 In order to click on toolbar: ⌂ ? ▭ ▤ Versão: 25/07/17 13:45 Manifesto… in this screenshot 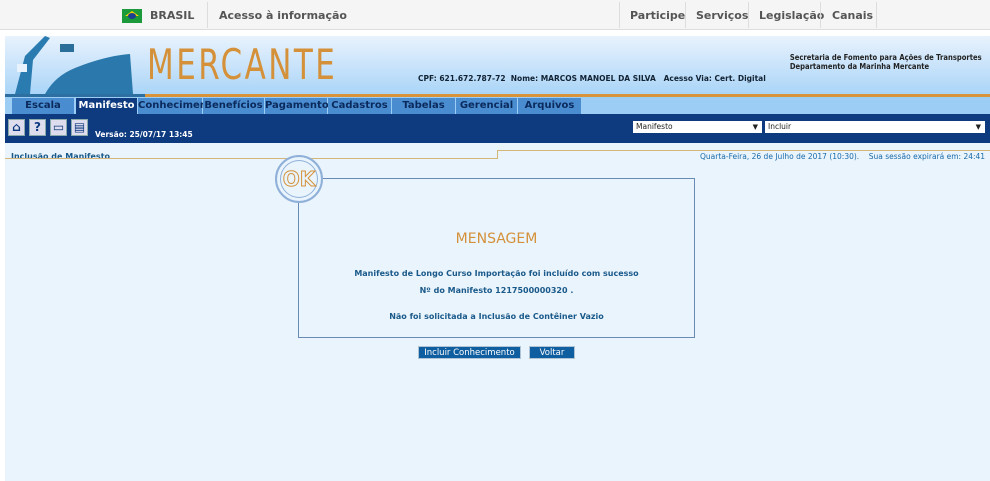, I will do `click(497, 128)`.